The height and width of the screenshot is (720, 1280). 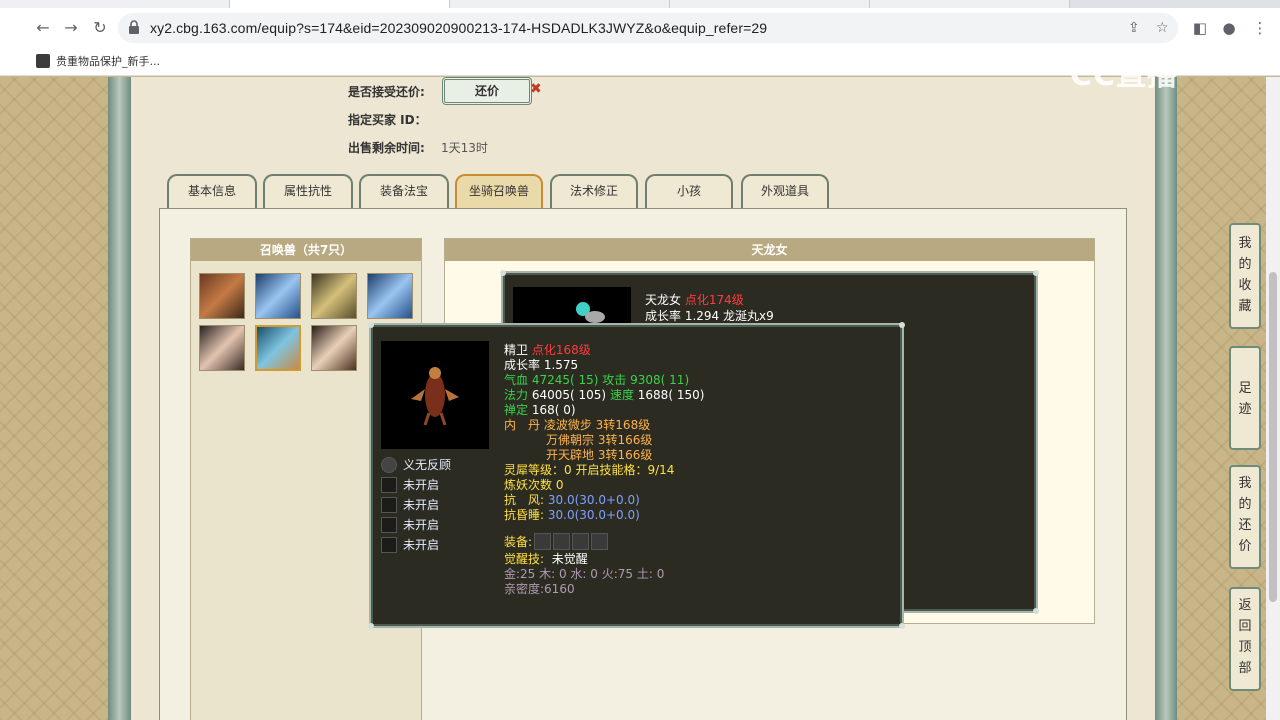 I want to click on star-icon: ☆, so click(x=1162, y=28).